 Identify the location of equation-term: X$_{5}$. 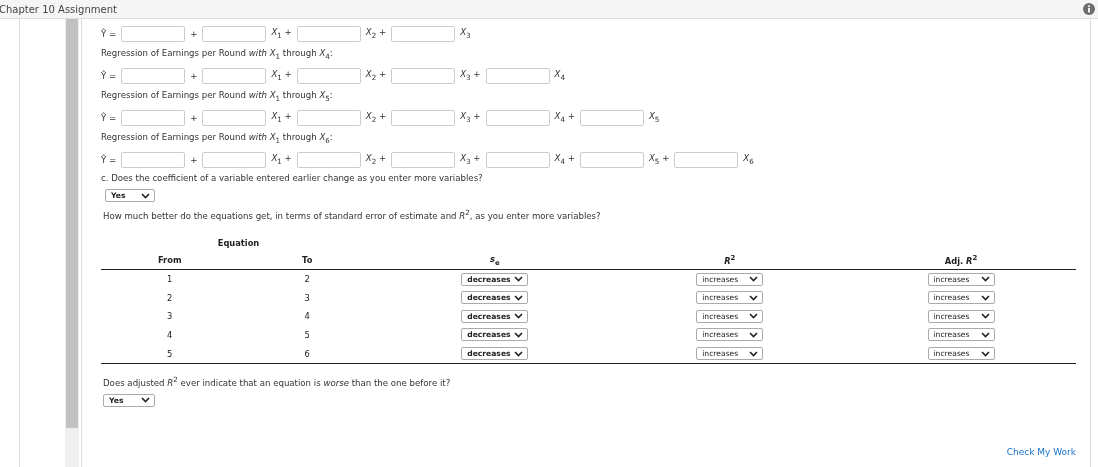
(654, 117).